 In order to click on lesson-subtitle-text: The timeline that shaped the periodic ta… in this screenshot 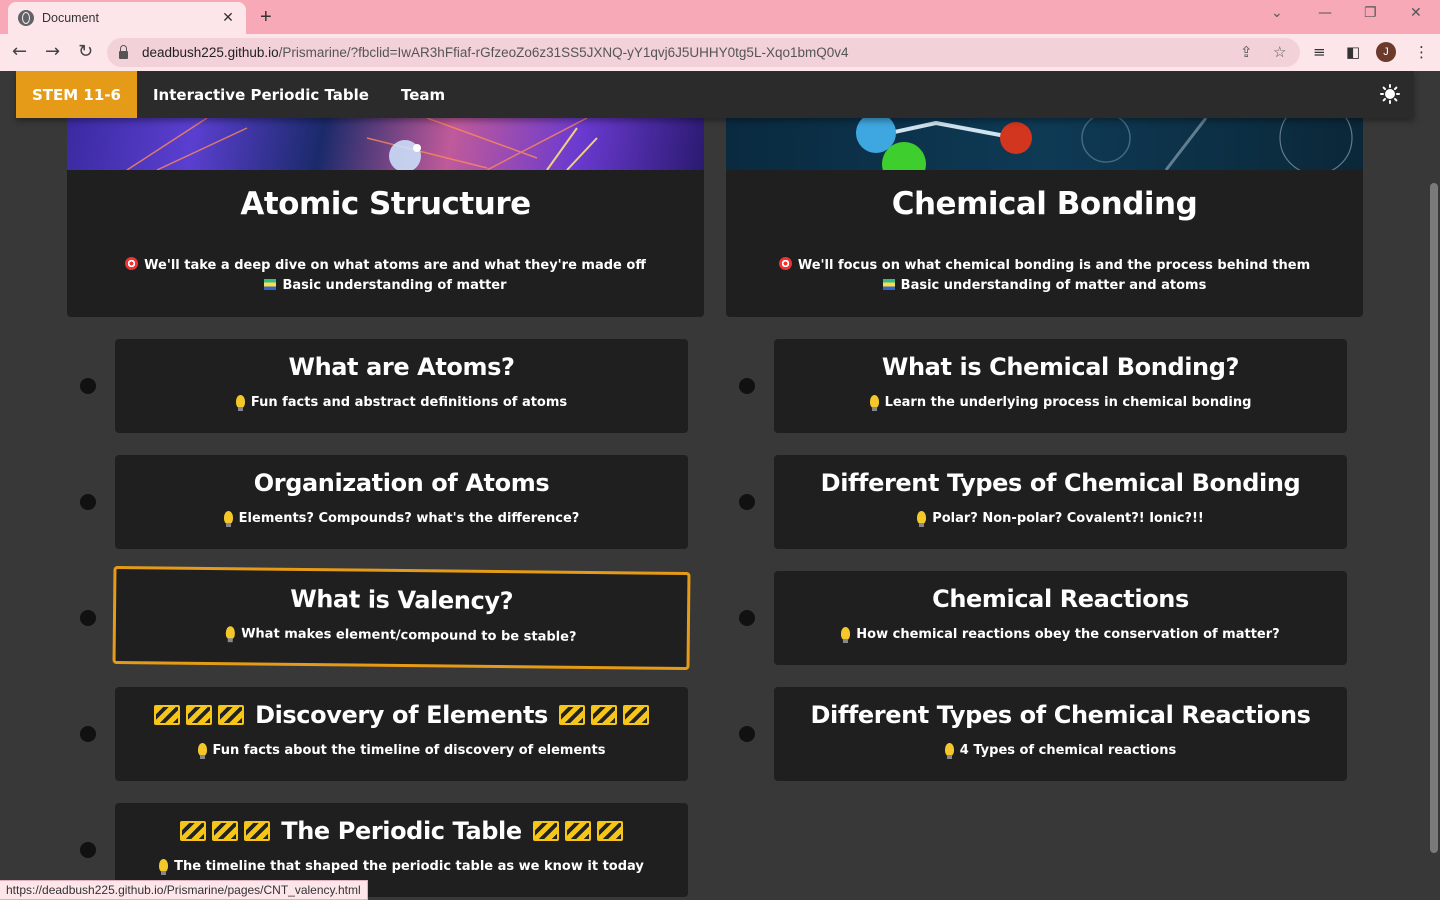, I will do `click(409, 866)`.